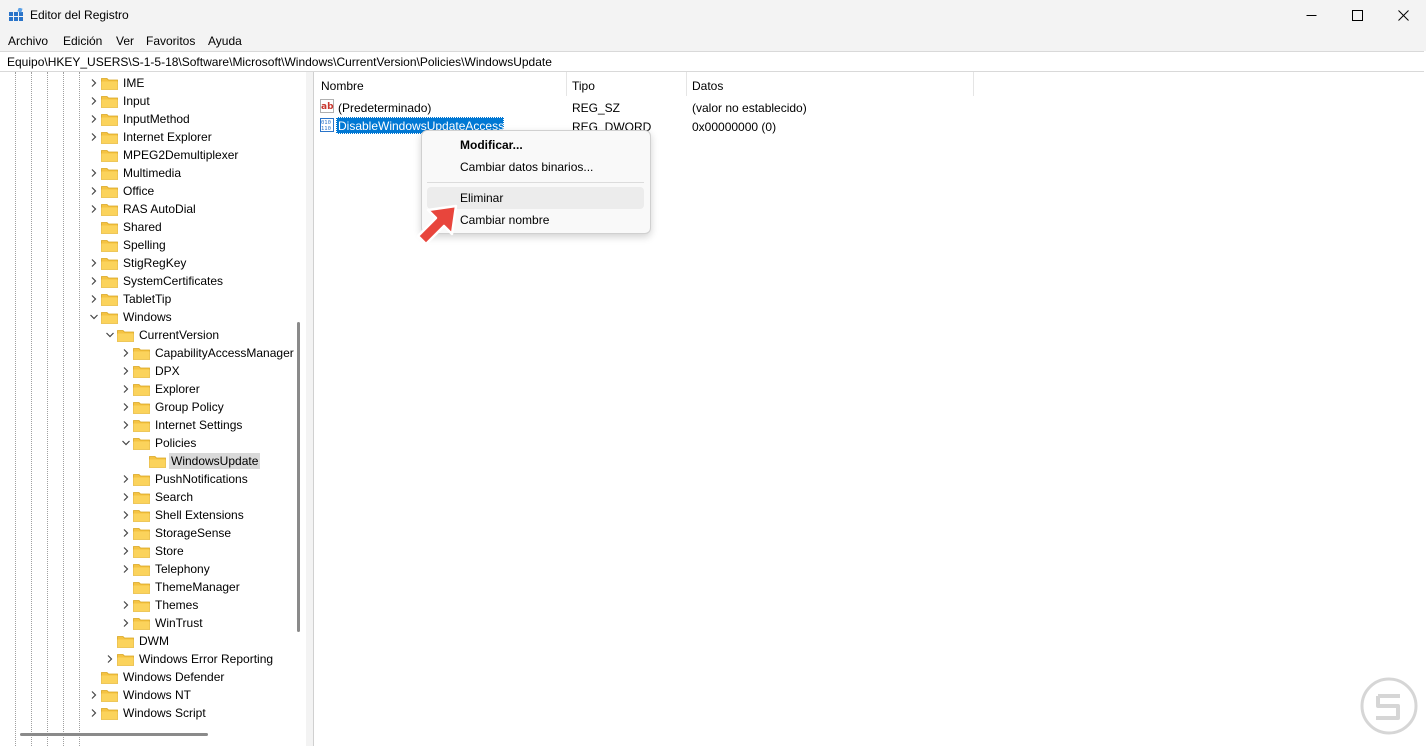 This screenshot has width=1426, height=746. What do you see at coordinates (153, 119) in the screenshot?
I see `tree-node: InputMethod` at bounding box center [153, 119].